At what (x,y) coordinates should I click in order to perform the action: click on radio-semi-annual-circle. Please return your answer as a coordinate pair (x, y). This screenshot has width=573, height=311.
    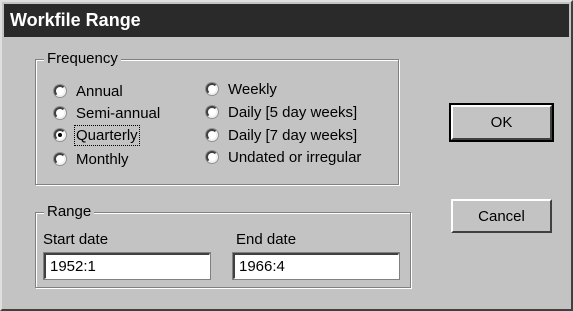
    Looking at the image, I should click on (60, 113).